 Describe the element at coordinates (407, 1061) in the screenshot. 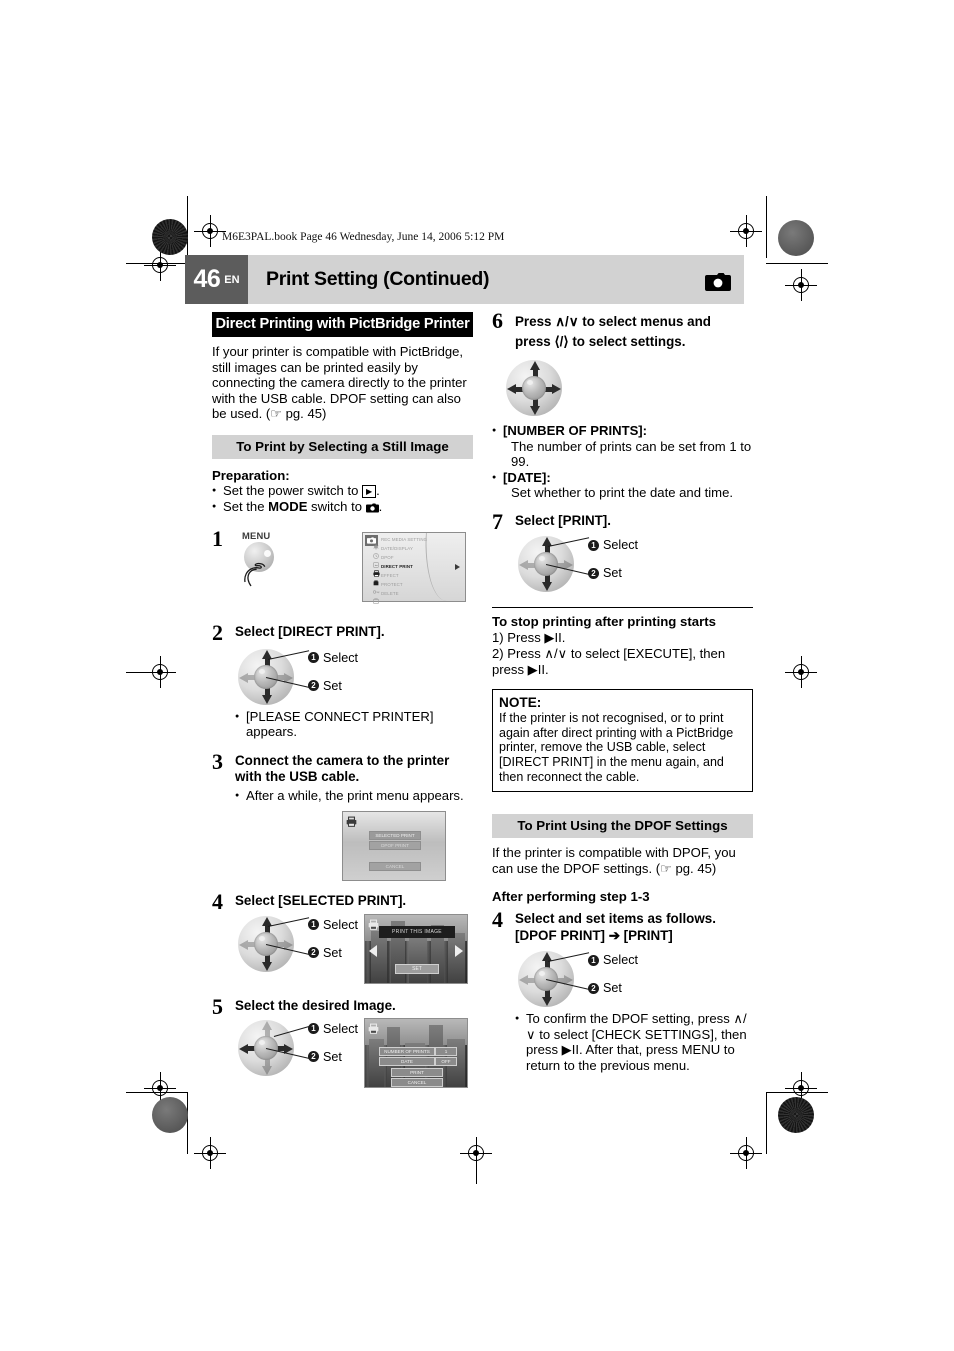

I see `lcd-row-date-label: DATE` at that location.